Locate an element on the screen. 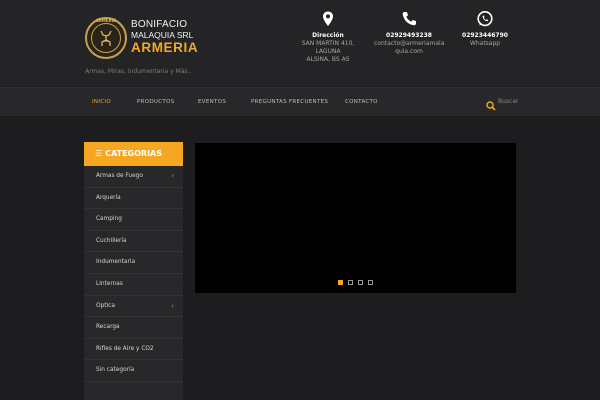 The height and width of the screenshot is (400, 600). category-item-sin-categoria: Sin categoría is located at coordinates (133, 371).